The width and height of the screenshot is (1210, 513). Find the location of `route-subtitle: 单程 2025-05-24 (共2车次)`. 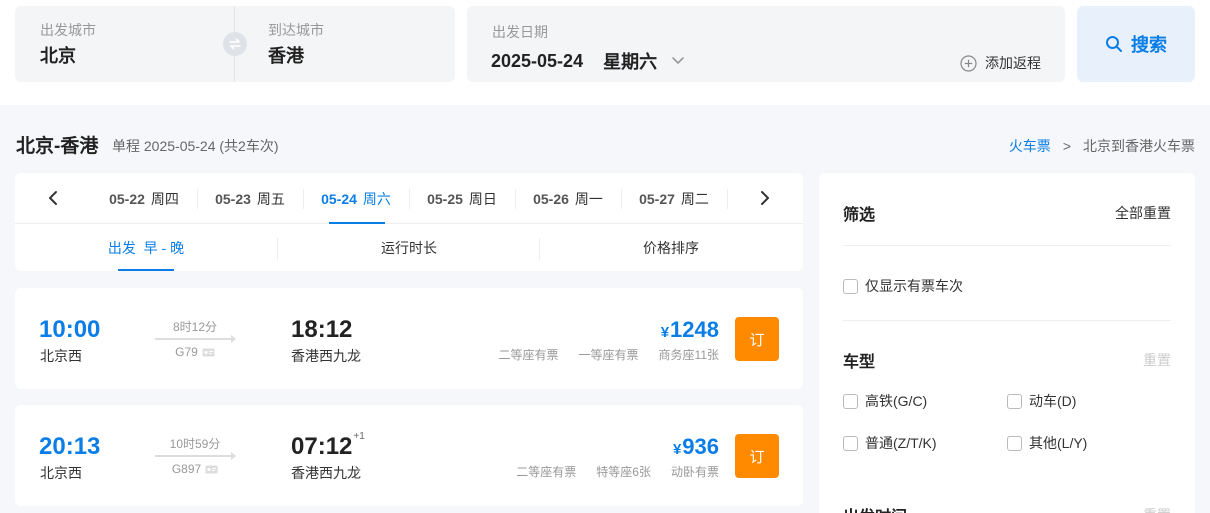

route-subtitle: 单程 2025-05-24 (共2车次) is located at coordinates (195, 146).